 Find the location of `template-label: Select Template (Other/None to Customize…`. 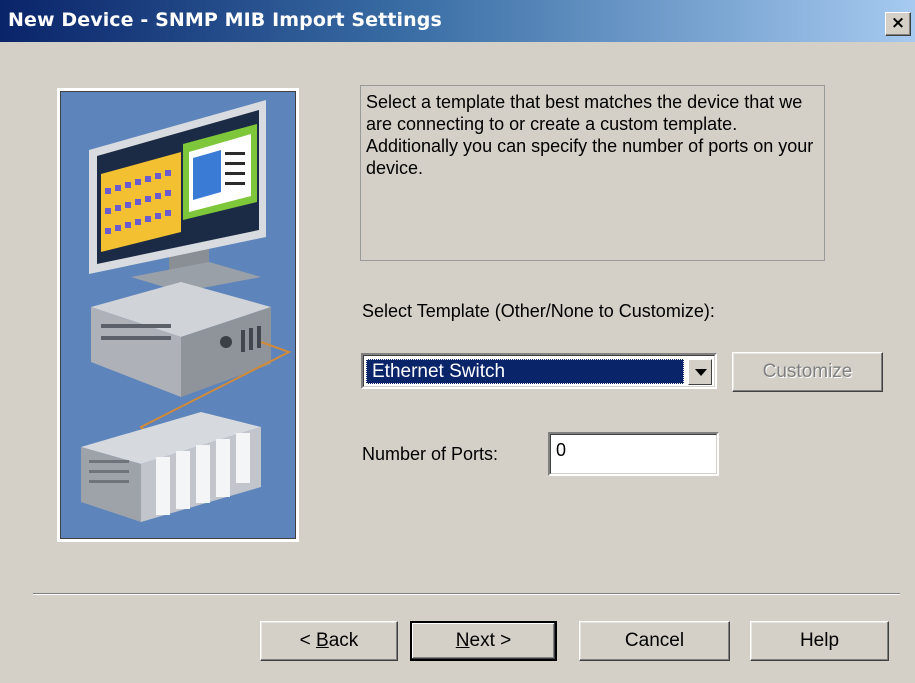

template-label: Select Template (Other/None to Customize… is located at coordinates (538, 311).